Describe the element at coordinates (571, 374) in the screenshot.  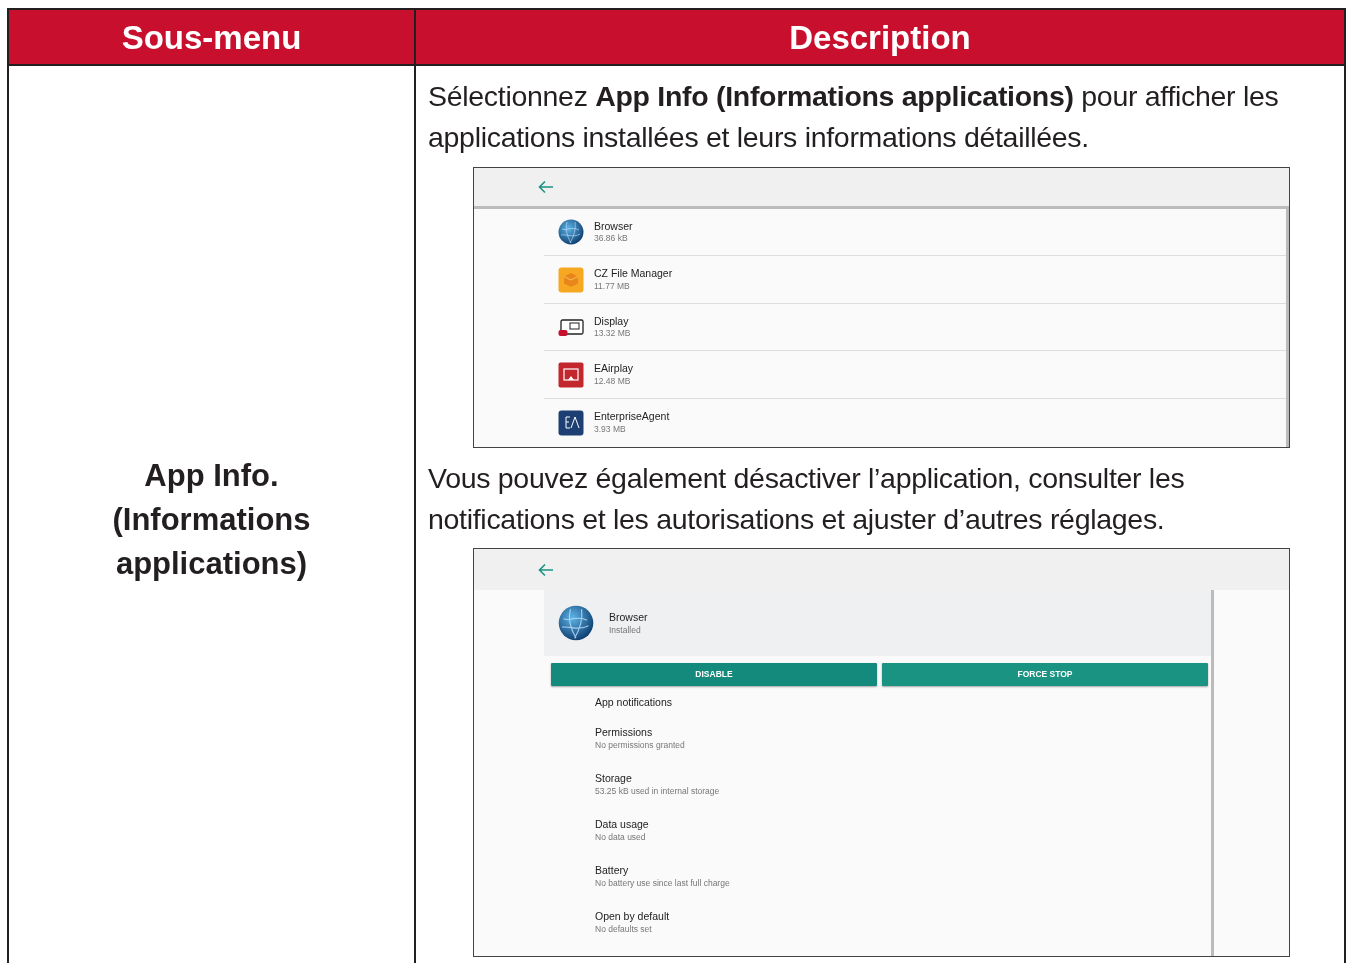
I see `airplay-icon` at that location.